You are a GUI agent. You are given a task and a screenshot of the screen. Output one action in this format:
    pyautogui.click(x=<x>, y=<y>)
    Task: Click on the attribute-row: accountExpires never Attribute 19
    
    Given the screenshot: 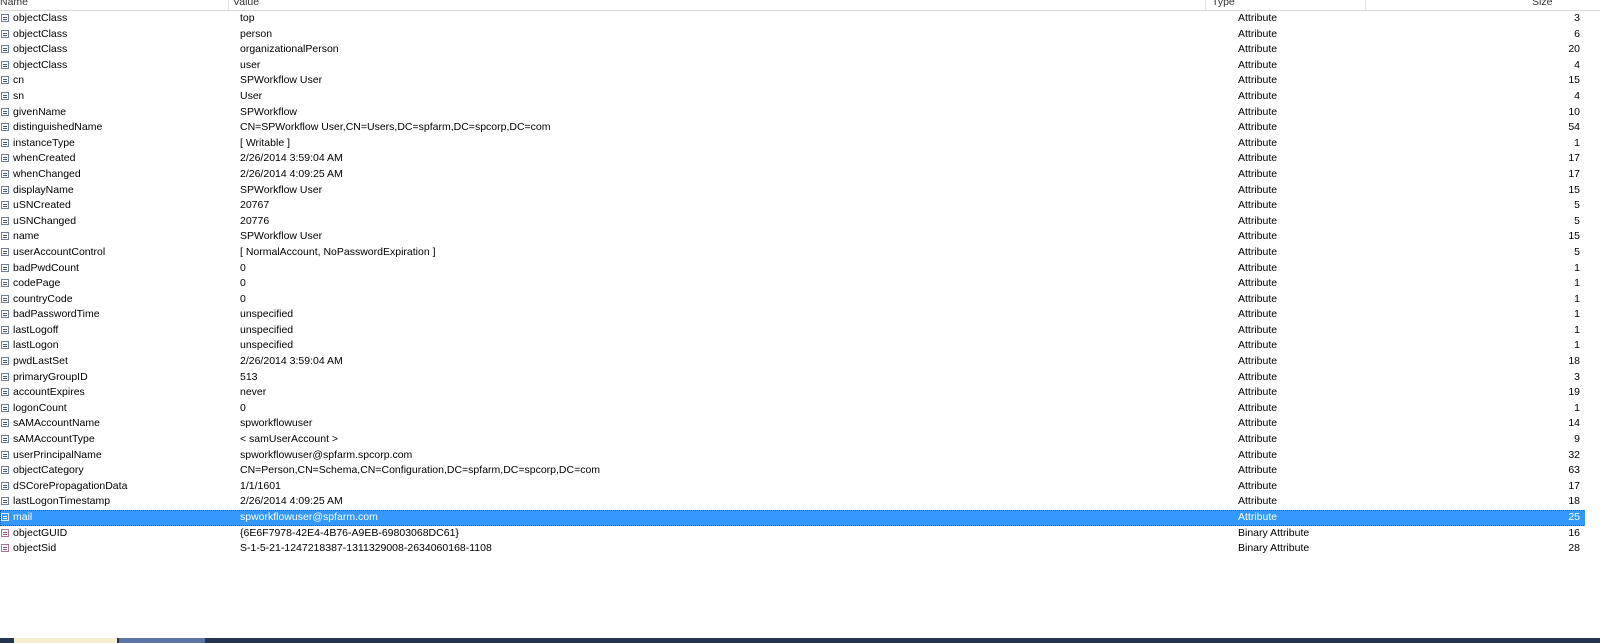 What is the action you would take?
    pyautogui.click(x=800, y=393)
    